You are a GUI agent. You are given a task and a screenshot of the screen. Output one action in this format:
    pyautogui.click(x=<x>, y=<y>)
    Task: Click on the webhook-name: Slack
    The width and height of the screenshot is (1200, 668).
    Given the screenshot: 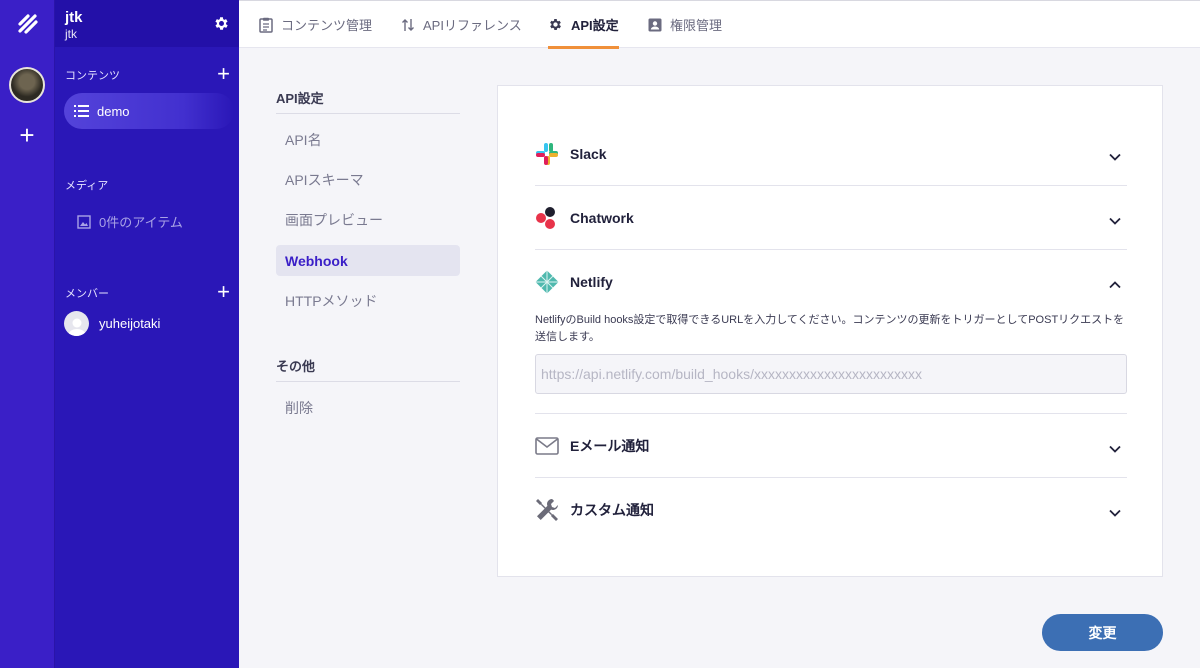 What is the action you would take?
    pyautogui.click(x=588, y=153)
    